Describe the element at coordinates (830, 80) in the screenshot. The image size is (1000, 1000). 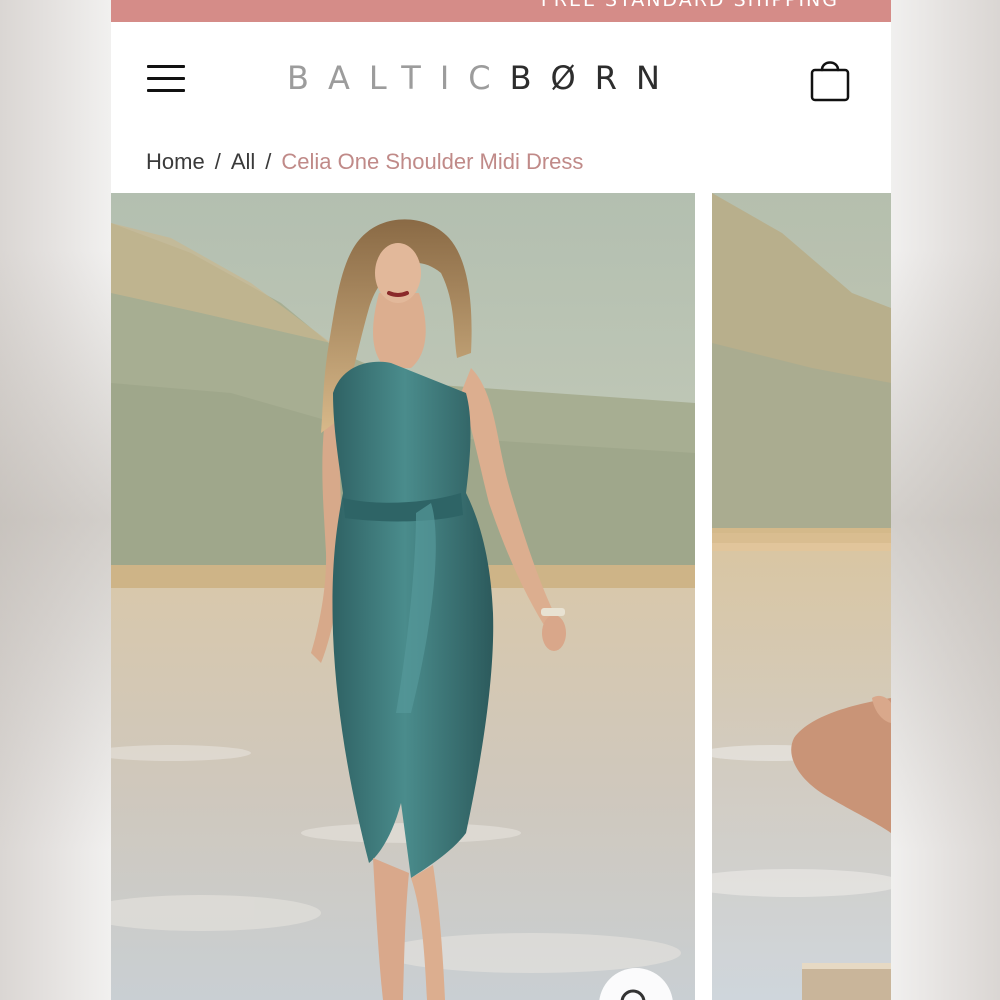
I see `shopping-bag-icon` at that location.